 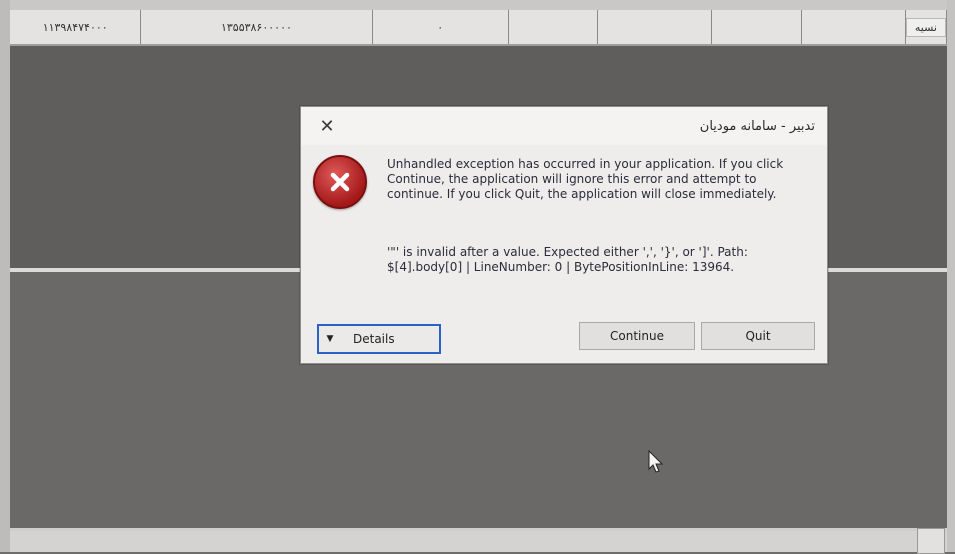 I want to click on dialog-button-bar: ▼ Details Continue Quit, so click(x=564, y=336).